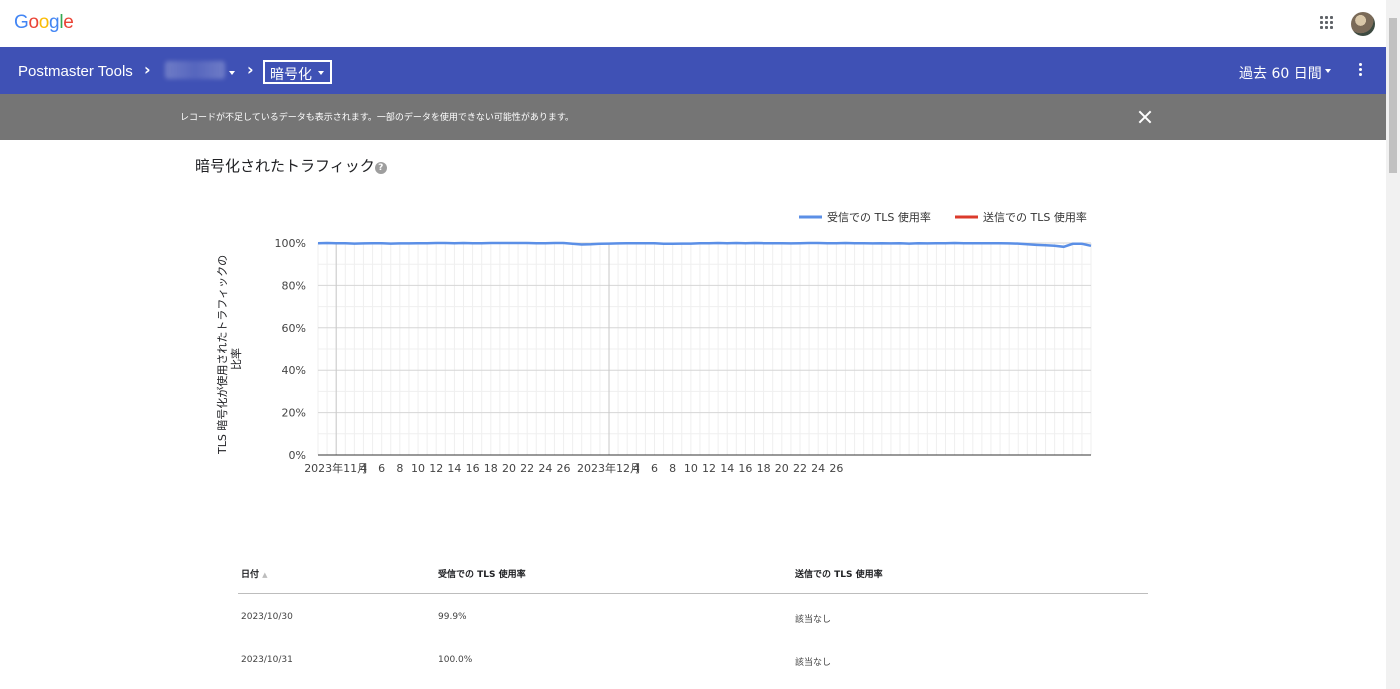 This screenshot has width=1400, height=689. Describe the element at coordinates (290, 243) in the screenshot. I see `y-tick-label: 100%` at that location.